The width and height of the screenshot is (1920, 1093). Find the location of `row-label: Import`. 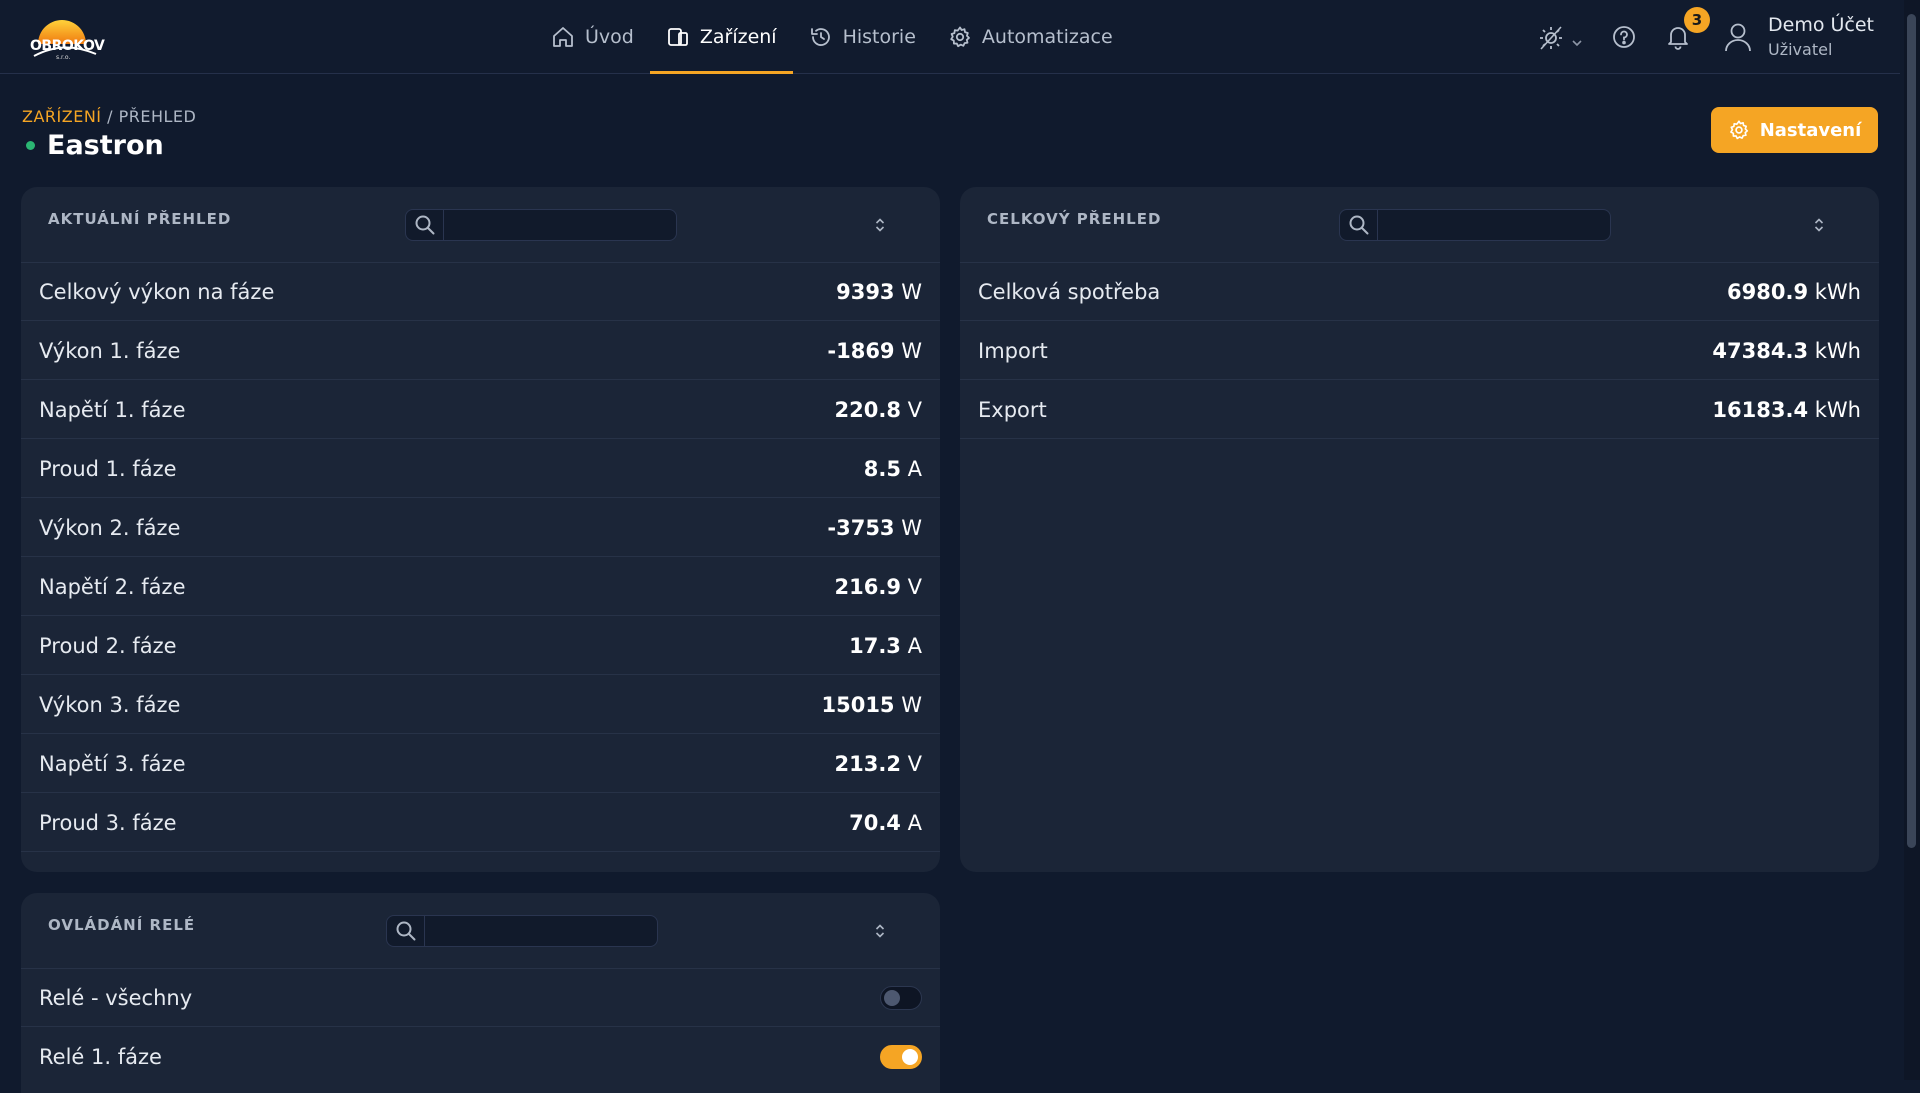

row-label: Import is located at coordinates (1013, 350).